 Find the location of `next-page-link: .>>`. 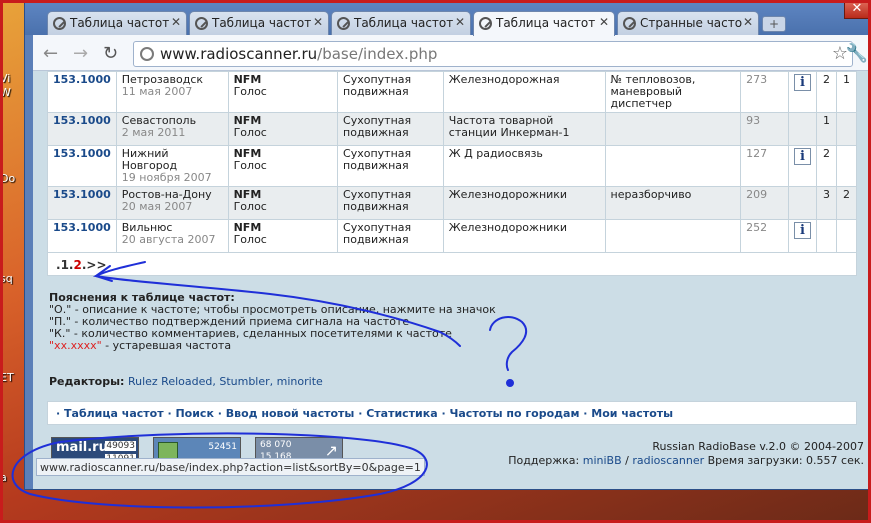

next-page-link: .>> is located at coordinates (94, 265).